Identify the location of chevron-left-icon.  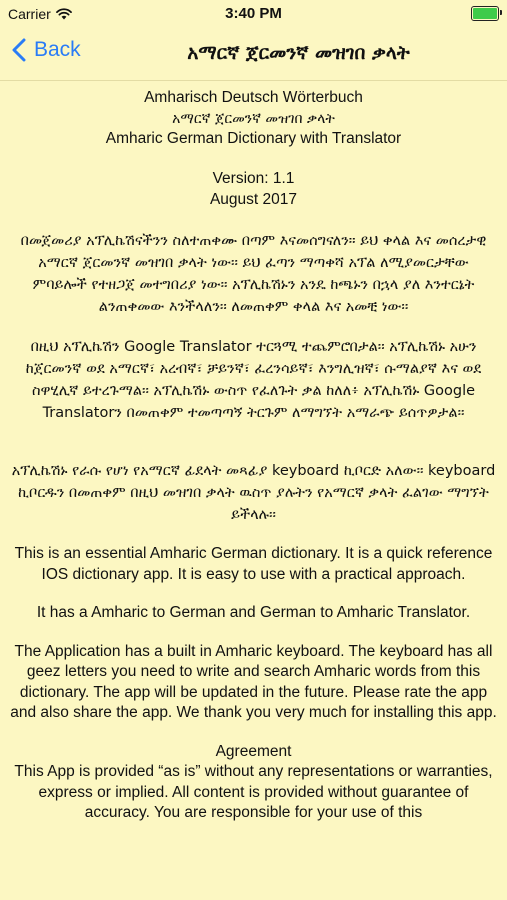
(19, 50).